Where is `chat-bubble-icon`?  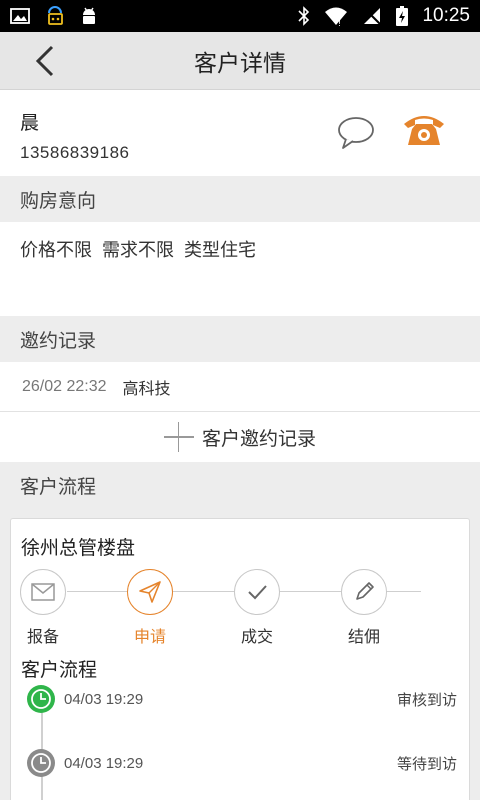
chat-bubble-icon is located at coordinates (356, 133).